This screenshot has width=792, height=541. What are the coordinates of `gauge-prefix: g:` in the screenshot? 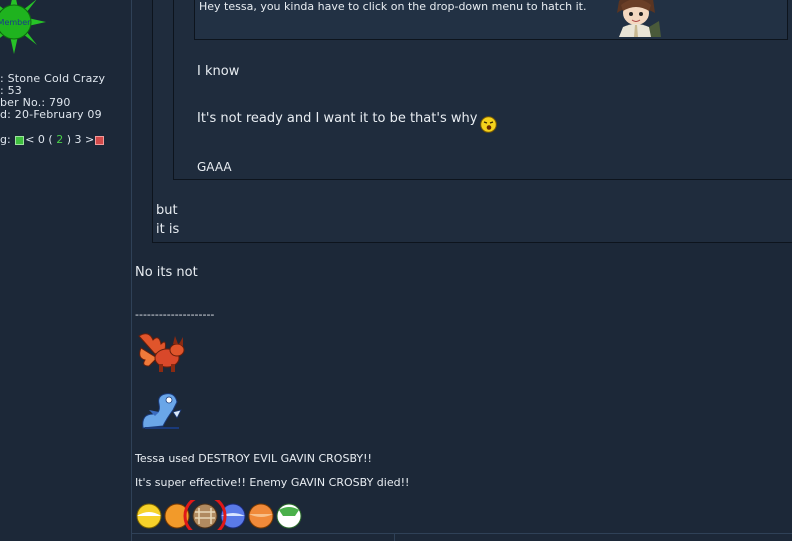 It's located at (5, 139).